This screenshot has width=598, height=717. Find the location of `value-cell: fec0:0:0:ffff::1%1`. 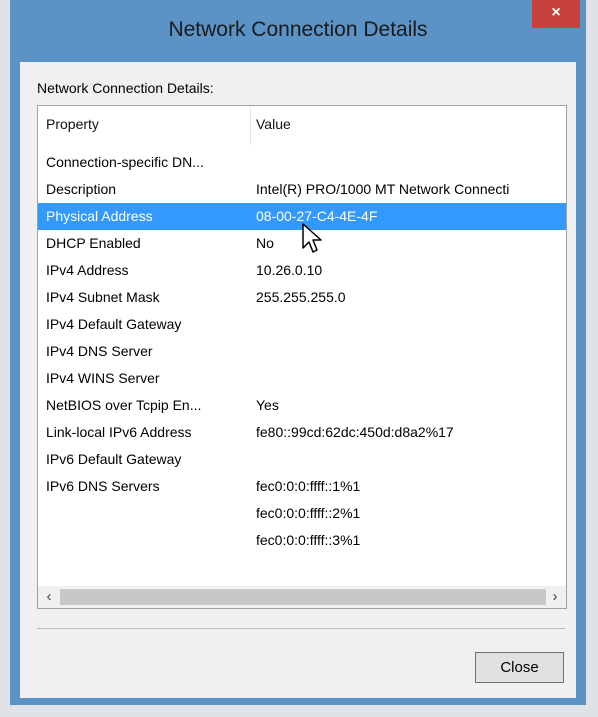

value-cell: fec0:0:0:ffff::1%1 is located at coordinates (308, 486).